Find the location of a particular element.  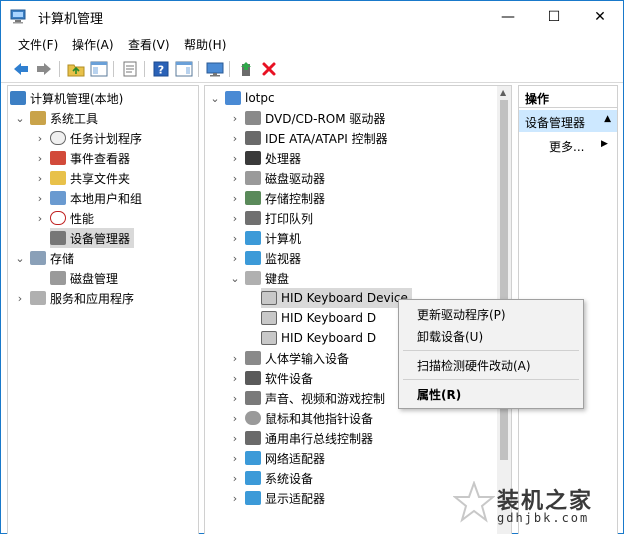

tree-item-task-scheduler: › 任务计划程序 is located at coordinates (88, 138).